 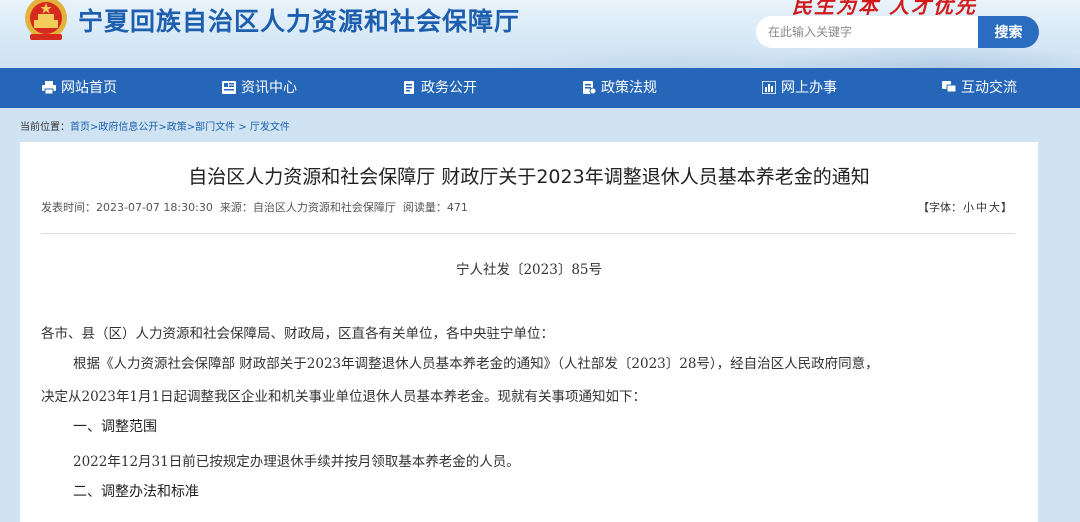 I want to click on nav-item-news: 资讯中心, so click(x=259, y=88).